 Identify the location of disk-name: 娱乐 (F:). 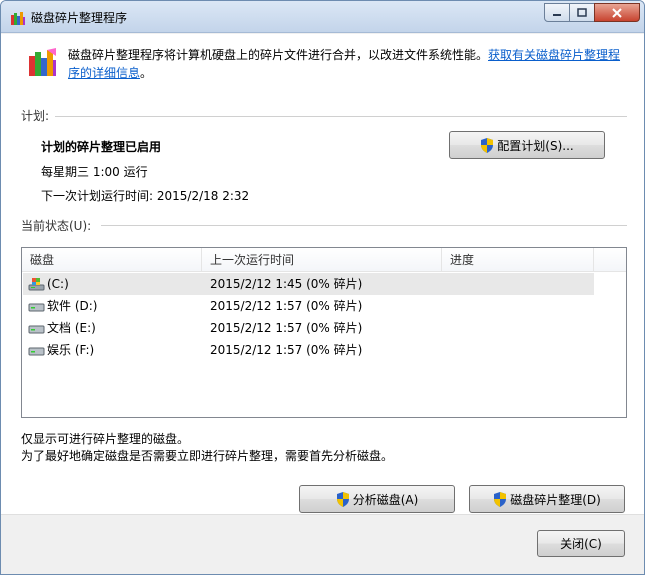
(71, 350).